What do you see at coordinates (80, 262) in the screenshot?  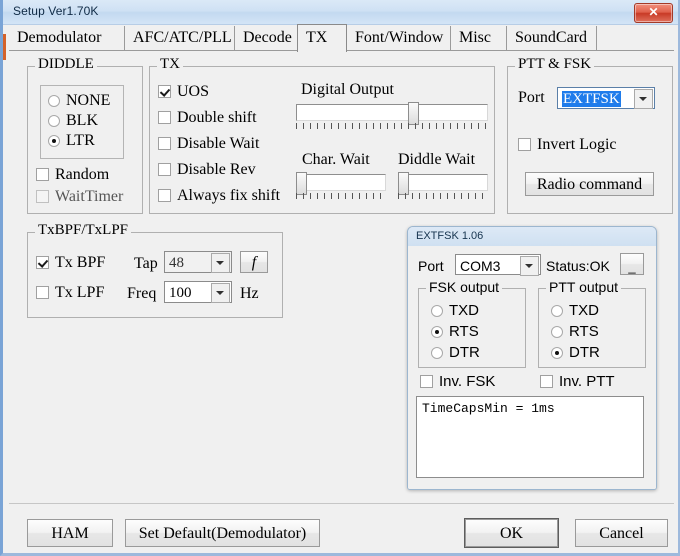 I see `checkbox-label: Tx BPF` at bounding box center [80, 262].